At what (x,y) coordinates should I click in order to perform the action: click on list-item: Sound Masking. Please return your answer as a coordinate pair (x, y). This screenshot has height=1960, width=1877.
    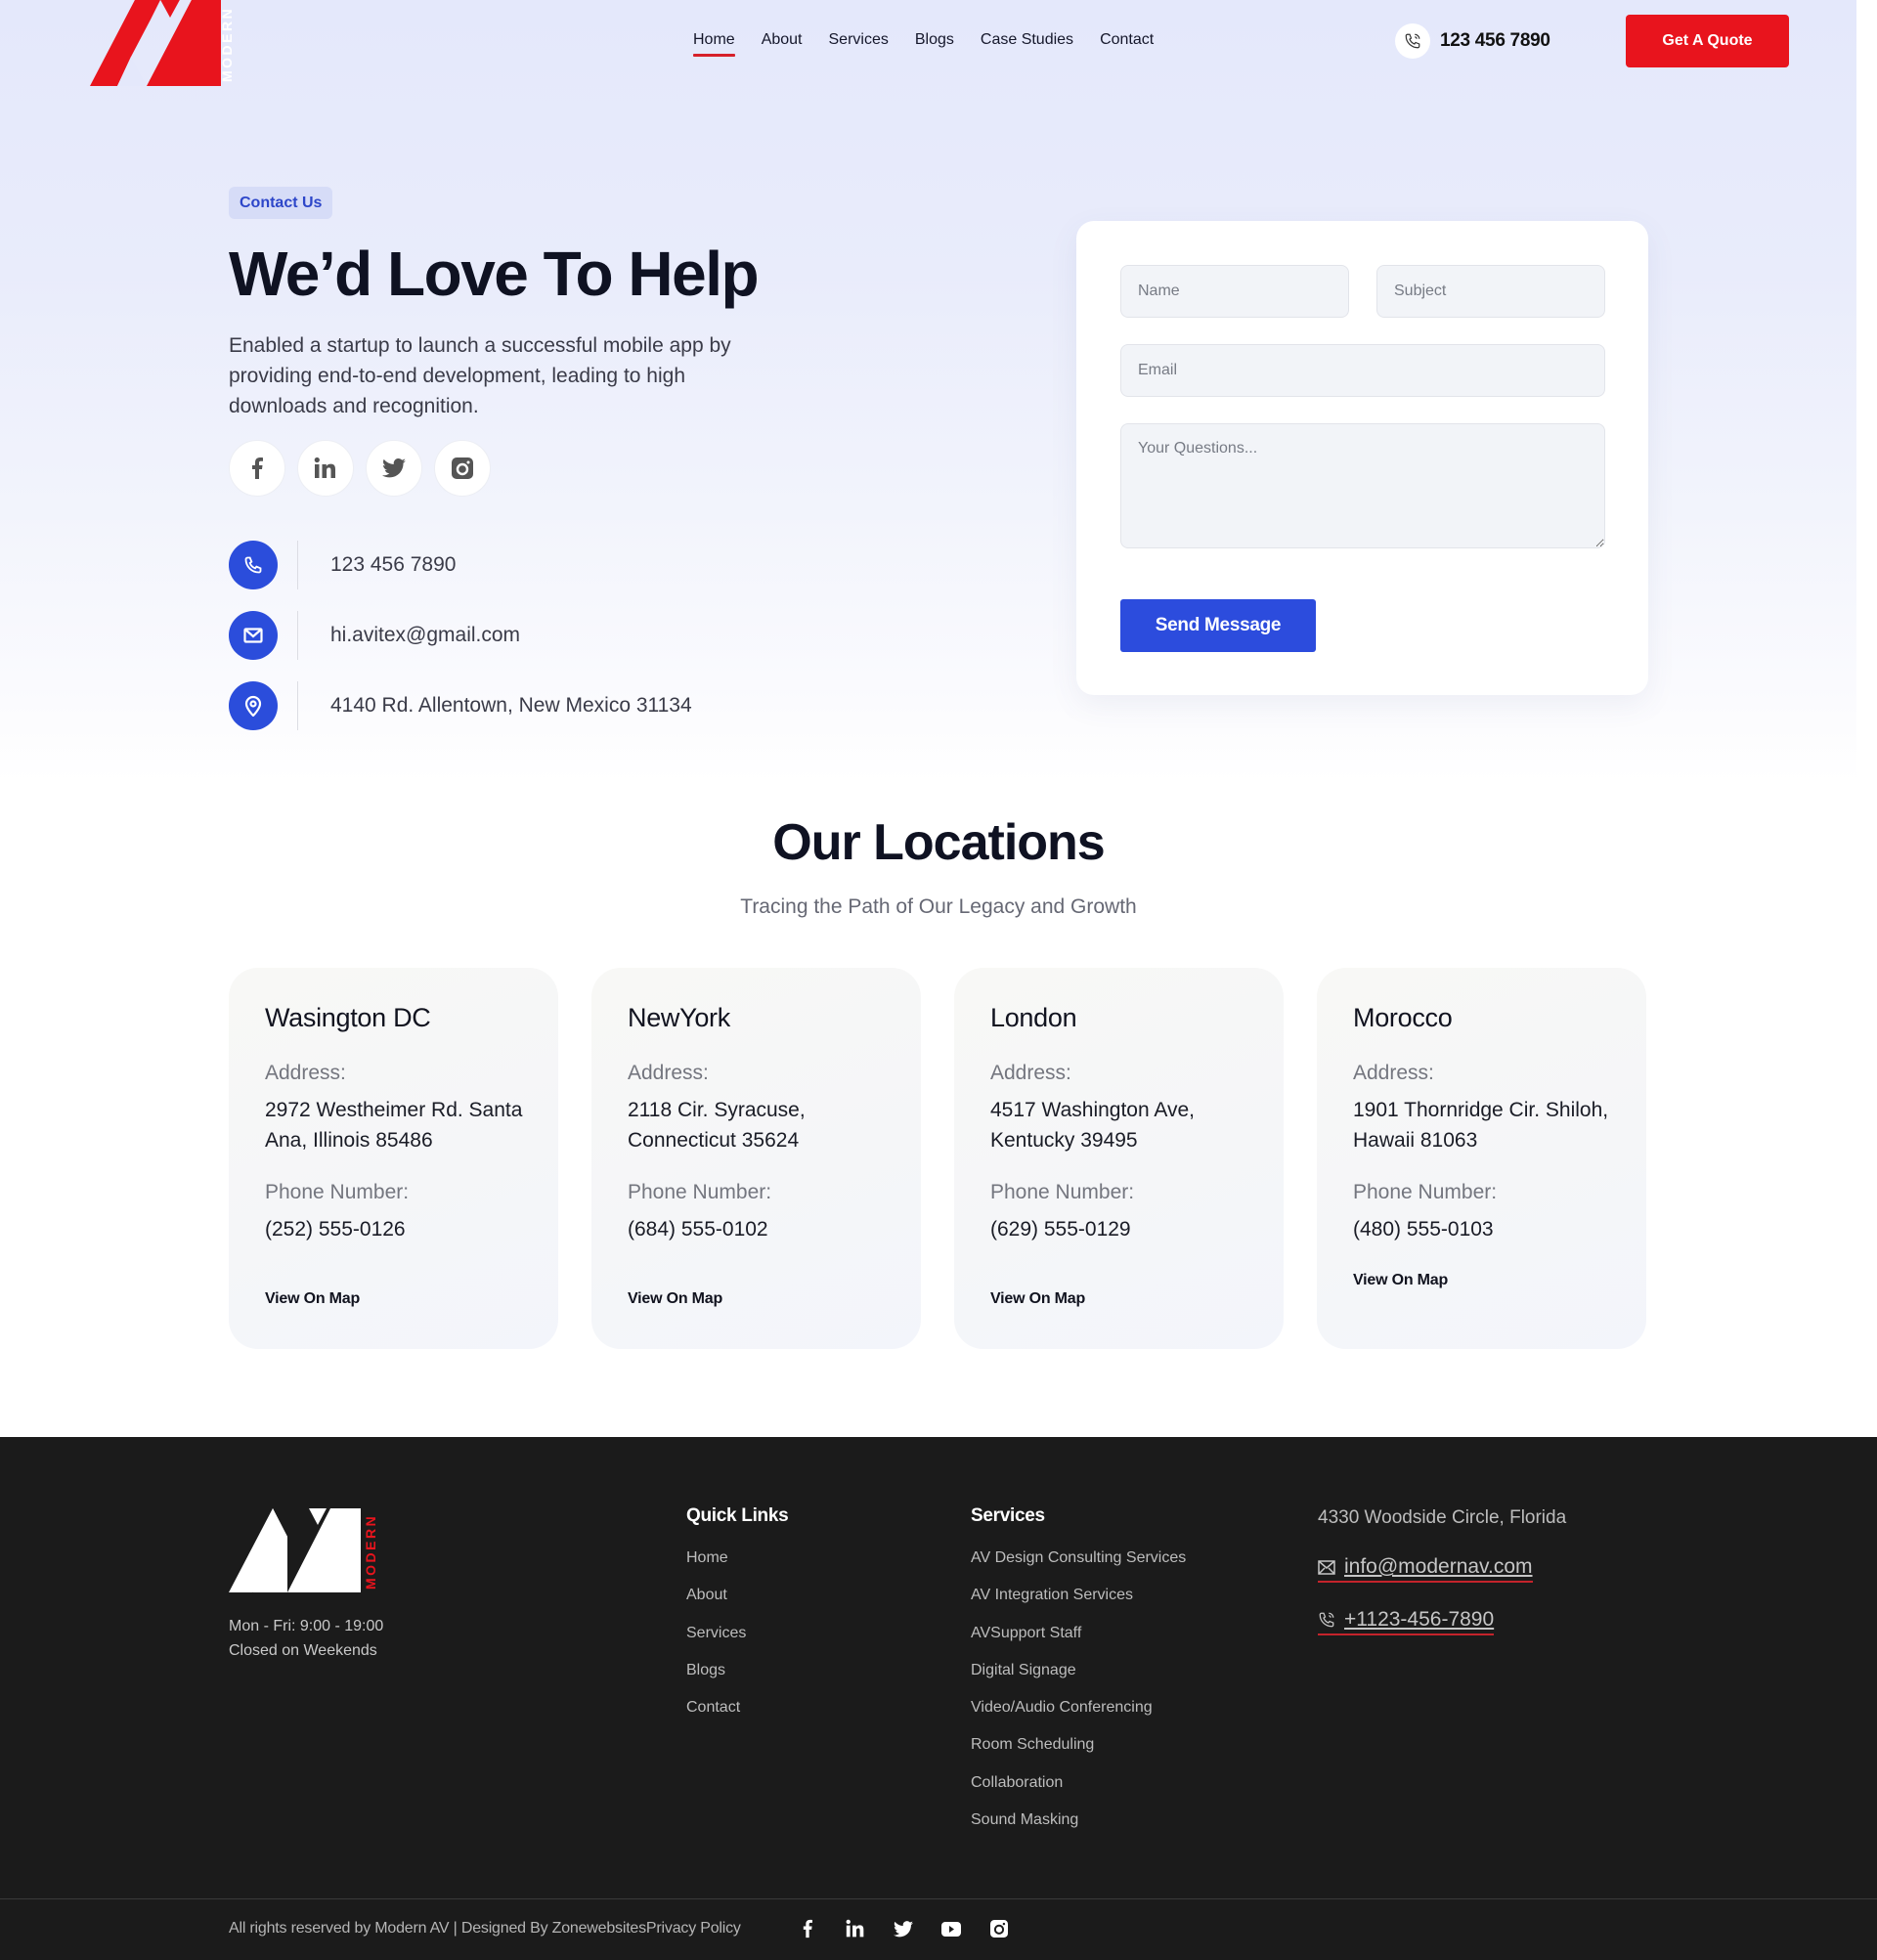
    Looking at the image, I should click on (1078, 1829).